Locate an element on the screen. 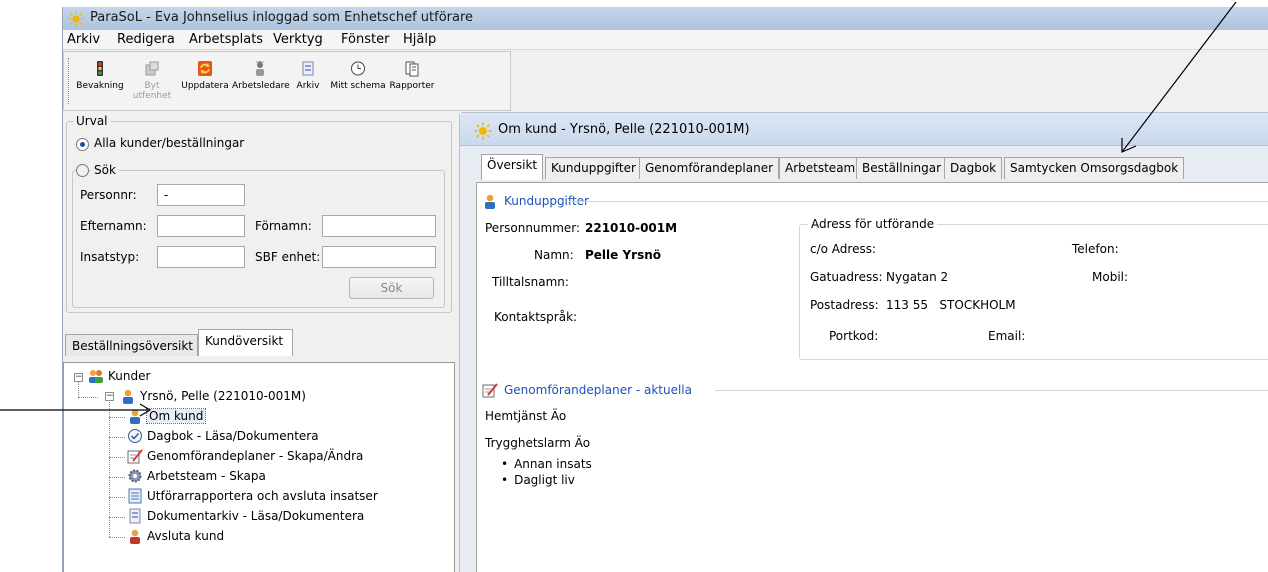 This screenshot has width=1268, height=572. om-kund-title-bar: Om kund - Yrsnö, Pelle (221010-001M) is located at coordinates (864, 129).